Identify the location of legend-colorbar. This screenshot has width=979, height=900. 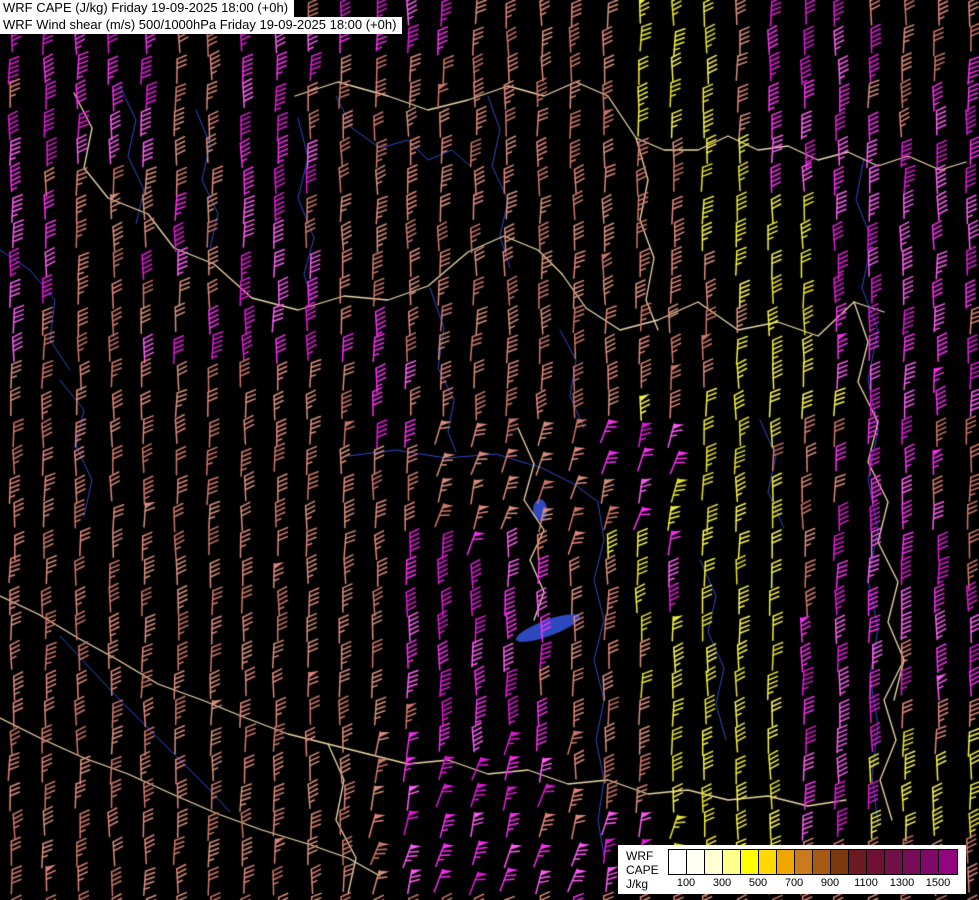
(813, 862).